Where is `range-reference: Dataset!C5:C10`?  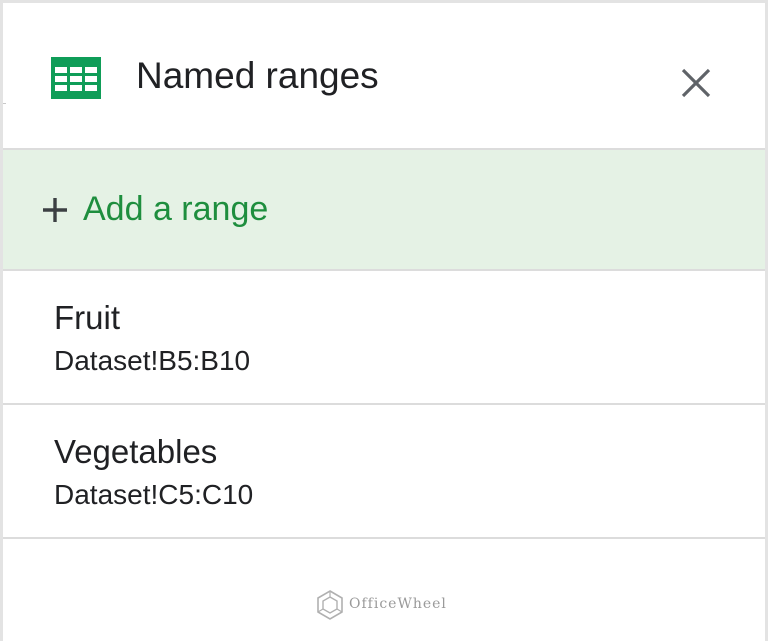
range-reference: Dataset!C5:C10 is located at coordinates (154, 494).